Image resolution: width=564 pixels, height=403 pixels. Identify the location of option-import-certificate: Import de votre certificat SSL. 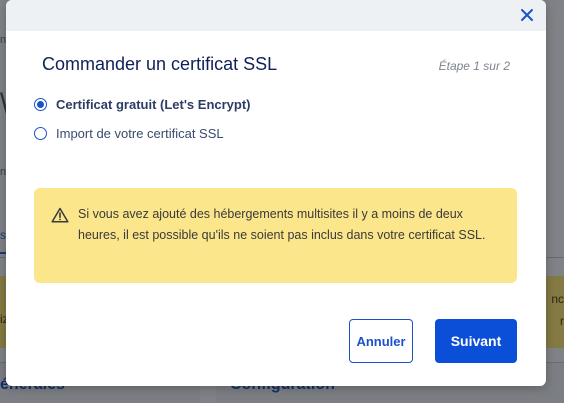
(129, 133).